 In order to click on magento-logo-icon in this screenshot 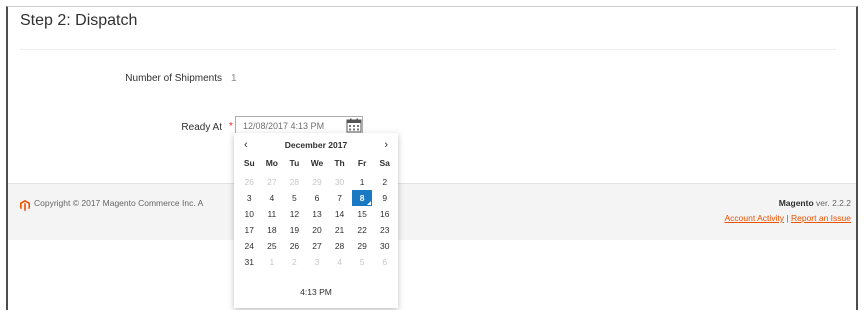, I will do `click(25, 207)`.